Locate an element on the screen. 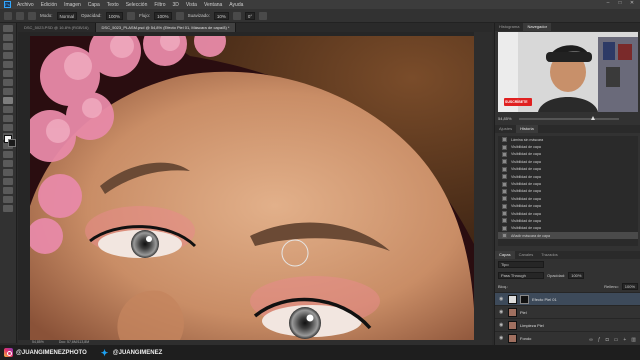  tab-channels: Canales is located at coordinates (526, 255).